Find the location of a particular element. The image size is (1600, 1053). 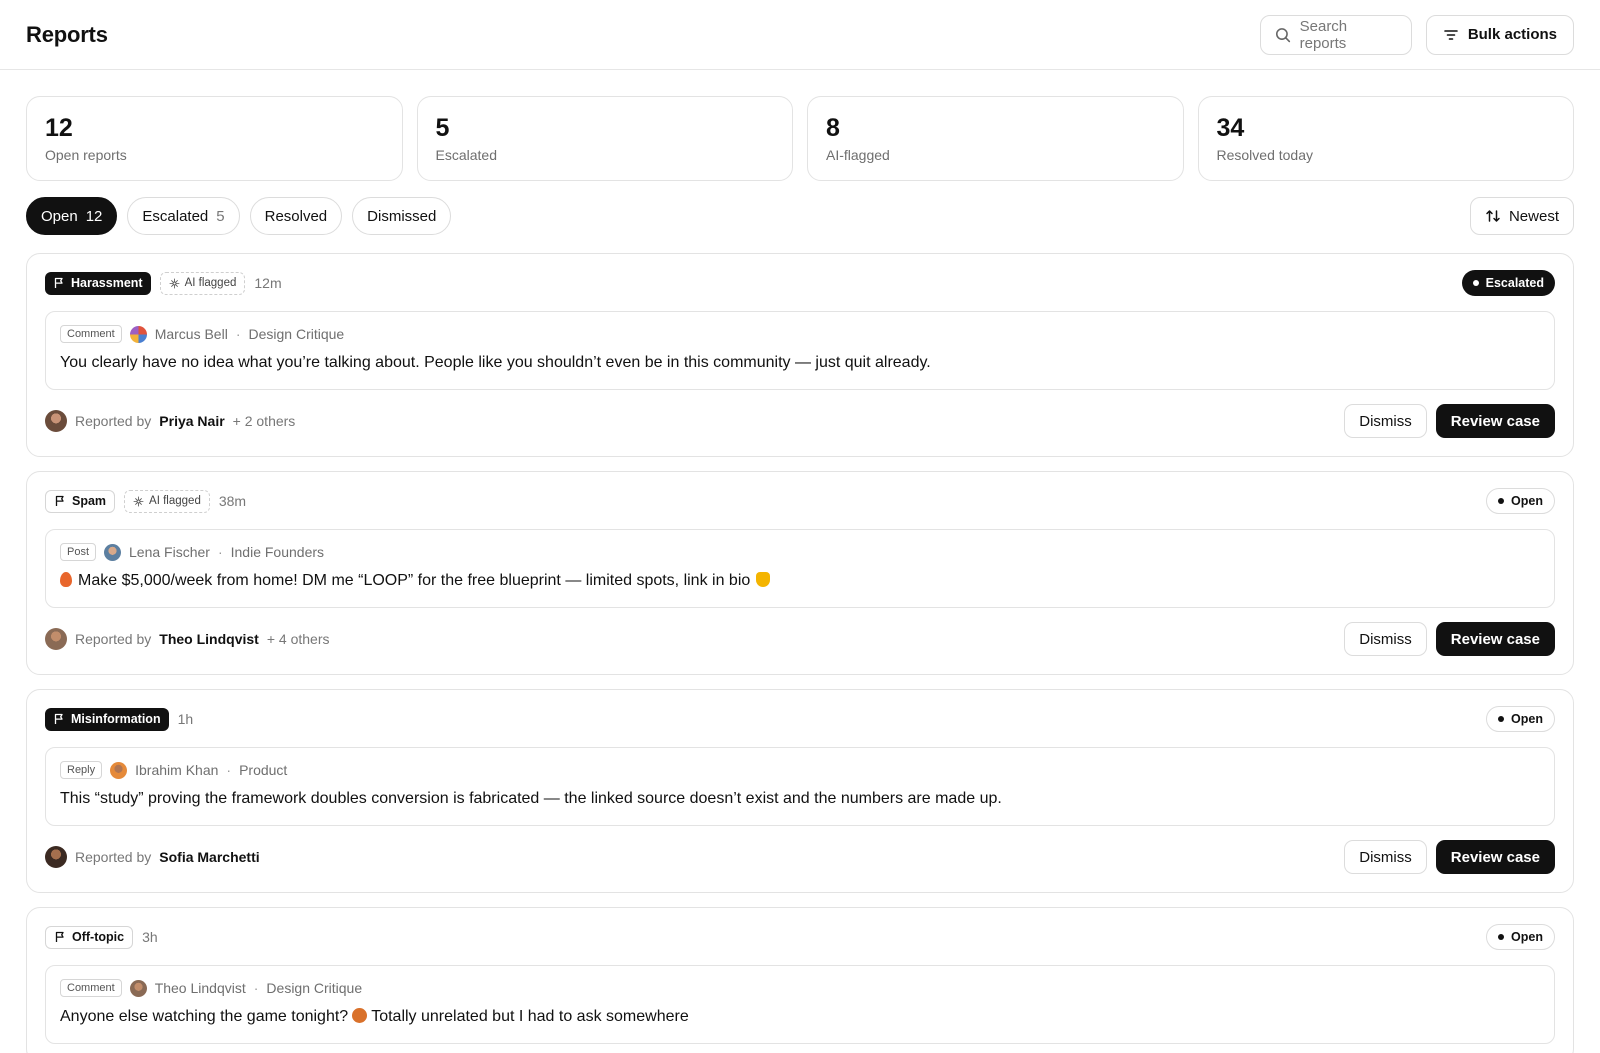

ai-flag-label: AI flagged is located at coordinates (210, 283).